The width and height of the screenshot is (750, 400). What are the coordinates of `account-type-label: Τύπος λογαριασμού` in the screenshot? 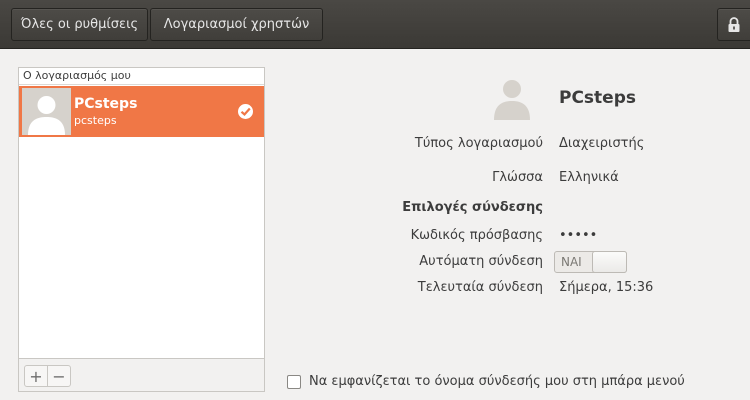 It's located at (478, 143).